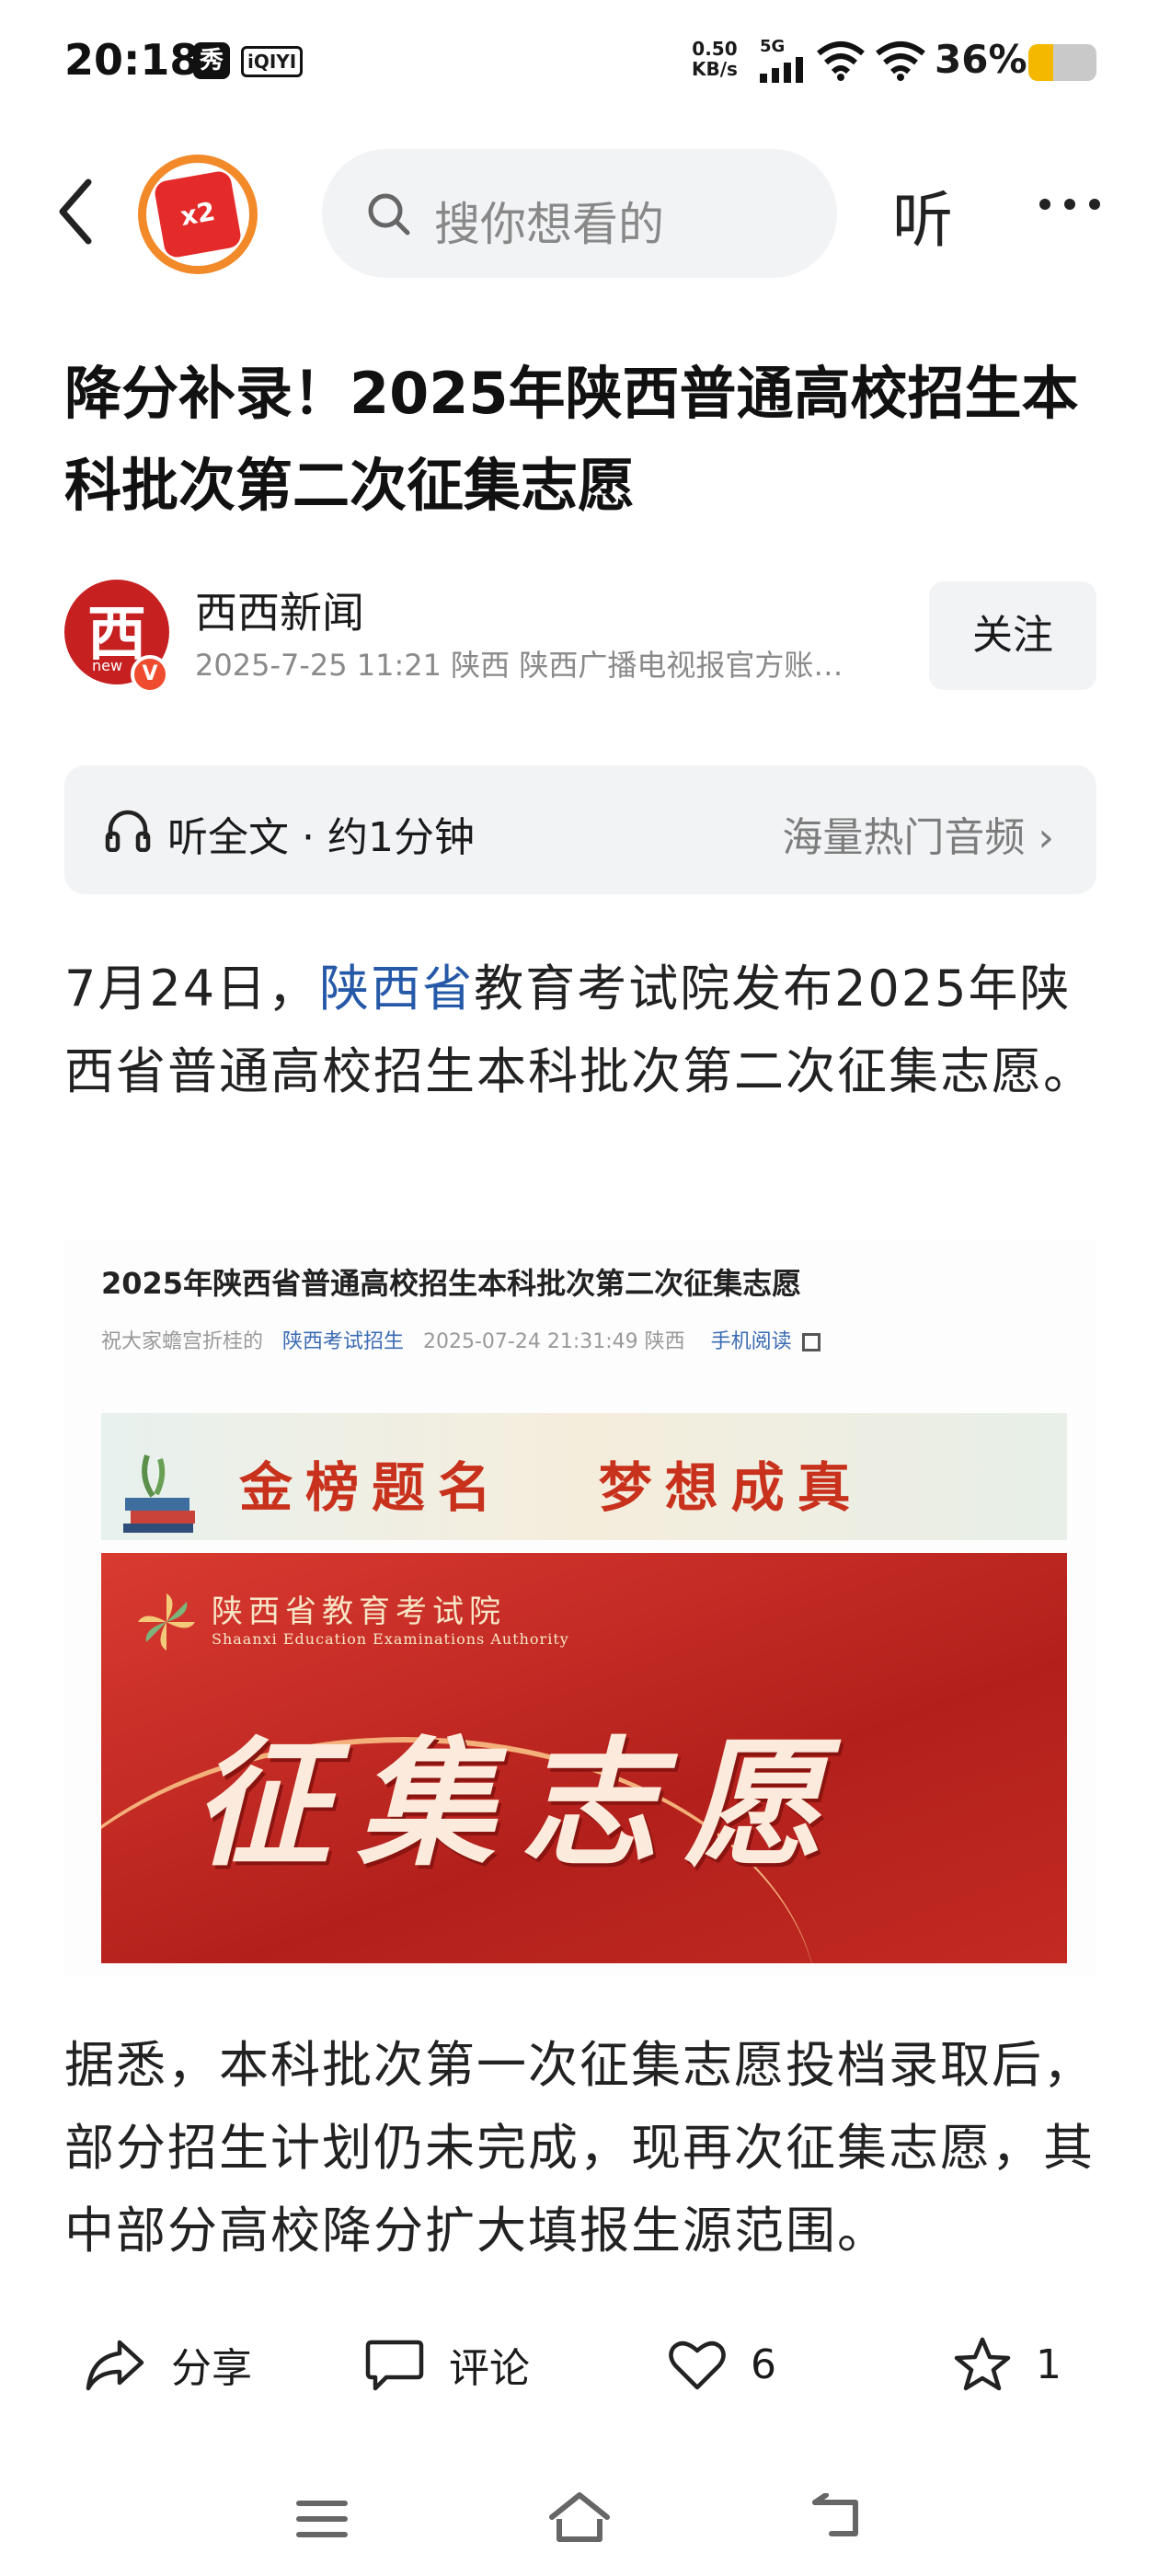  What do you see at coordinates (579, 2518) in the screenshot?
I see `home-icon` at bounding box center [579, 2518].